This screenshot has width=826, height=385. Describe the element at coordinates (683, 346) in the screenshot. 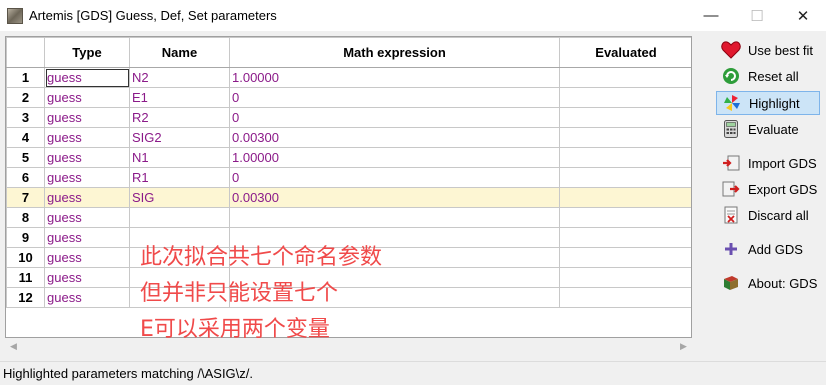

I see `scroll-right-icon: ▶` at that location.